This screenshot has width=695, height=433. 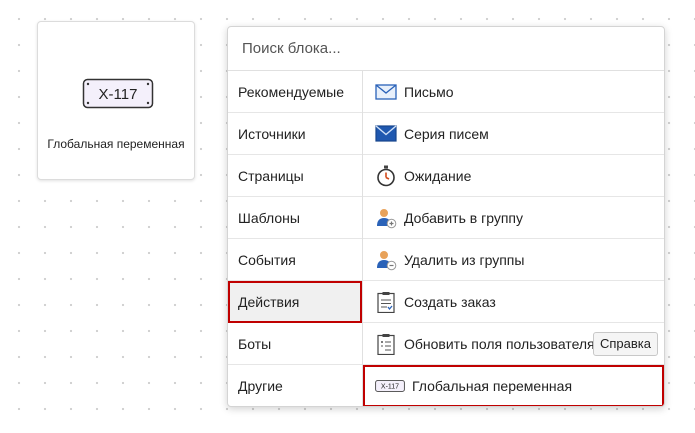 I want to click on category-label: Страницы, so click(x=271, y=175).